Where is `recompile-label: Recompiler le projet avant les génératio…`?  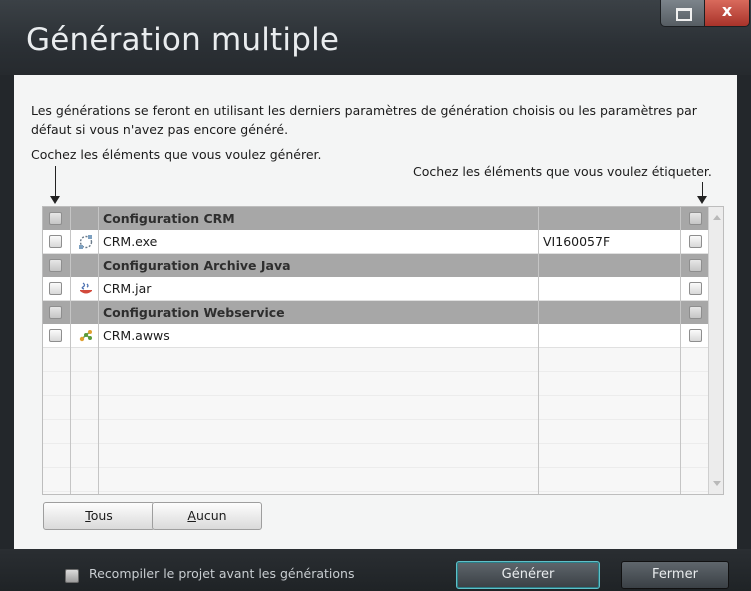
recompile-label: Recompiler le projet avant les génératio… is located at coordinates (221, 573).